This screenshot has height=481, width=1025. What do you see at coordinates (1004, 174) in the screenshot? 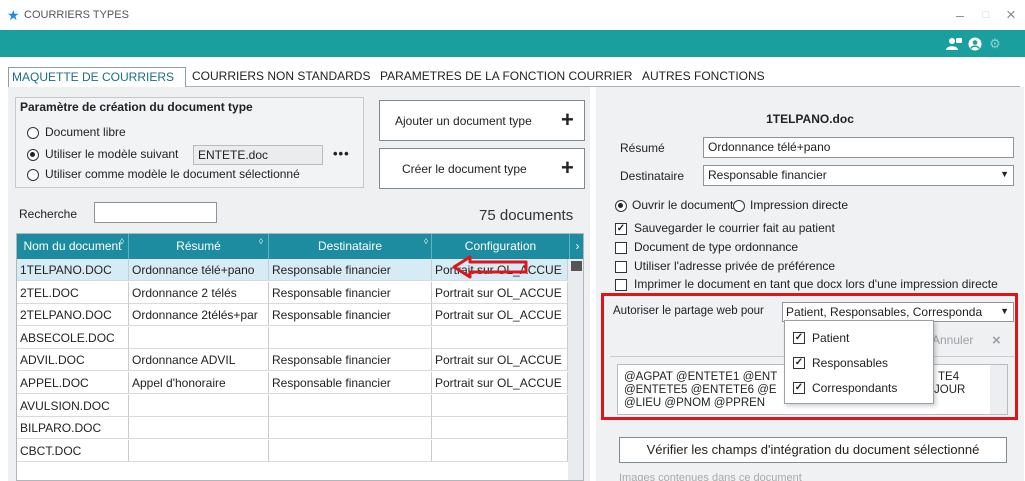
I see `chevron-down-icon: ▼` at bounding box center [1004, 174].